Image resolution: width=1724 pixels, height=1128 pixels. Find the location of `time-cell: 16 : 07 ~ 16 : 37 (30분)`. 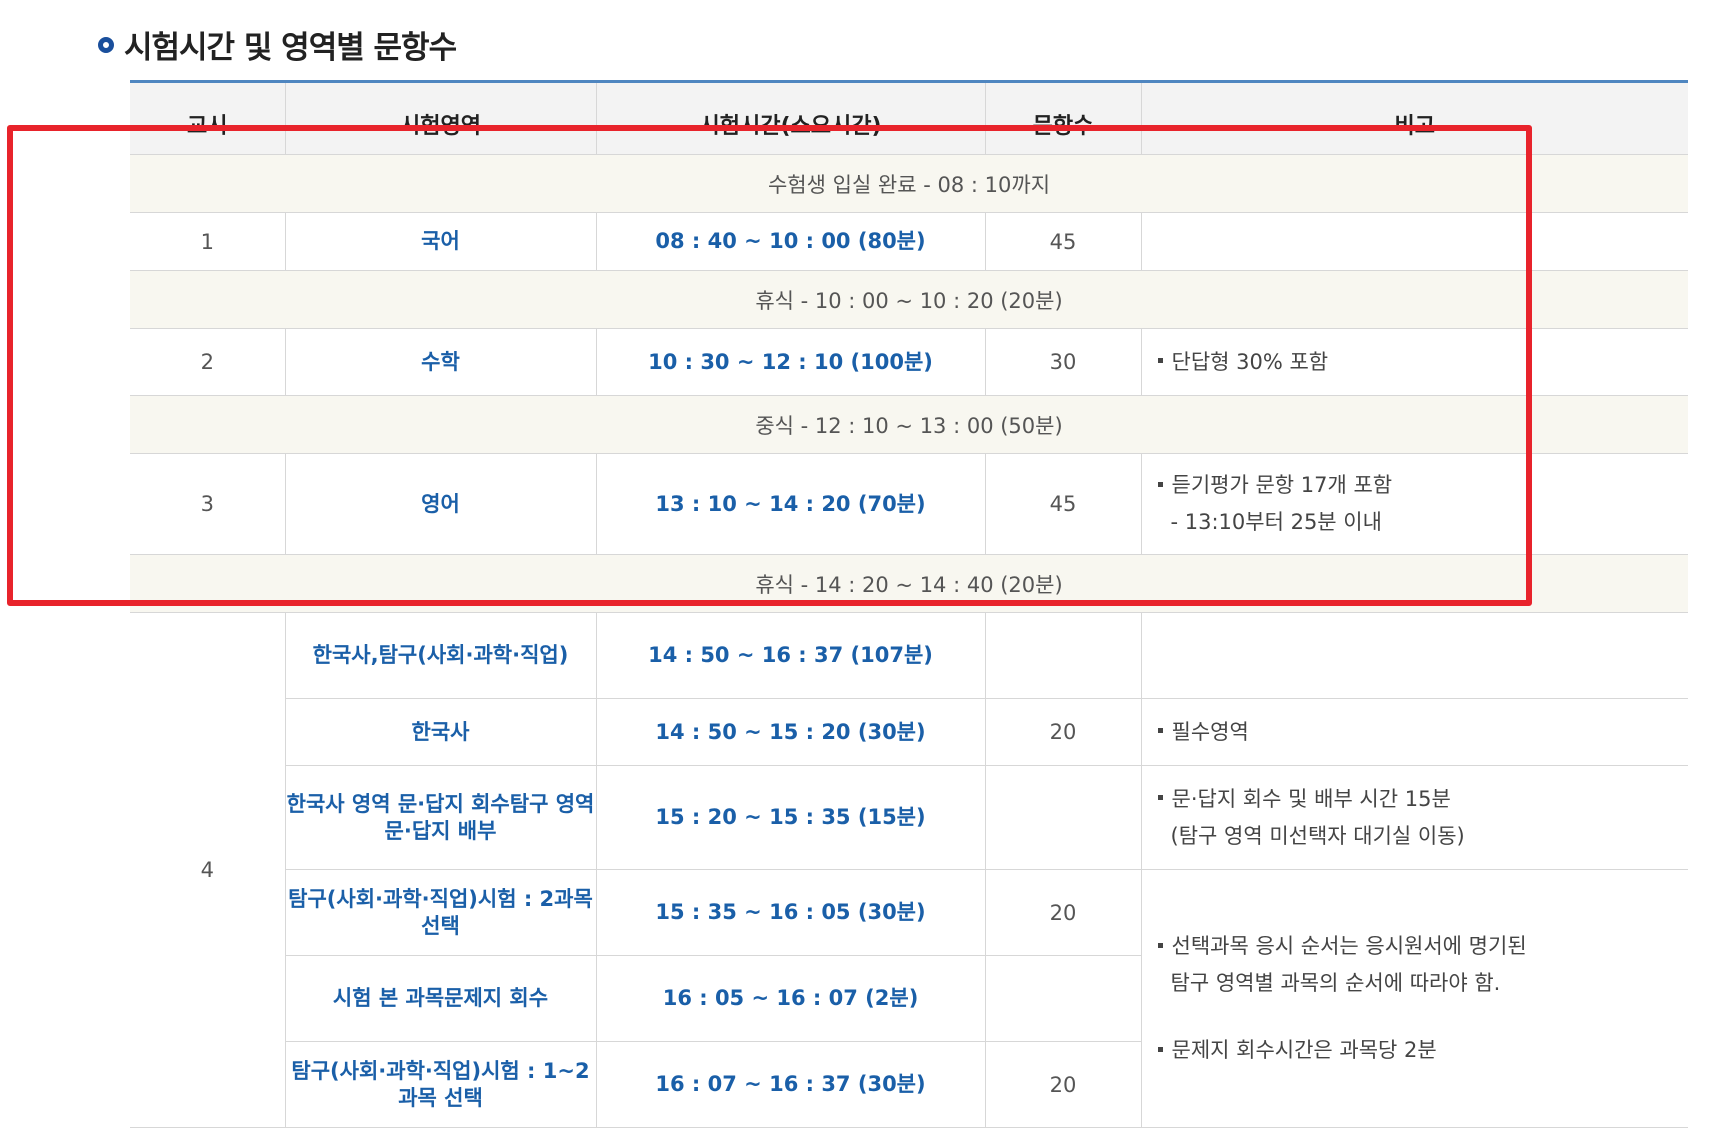

time-cell: 16 : 07 ~ 16 : 37 (30분) is located at coordinates (790, 1084).